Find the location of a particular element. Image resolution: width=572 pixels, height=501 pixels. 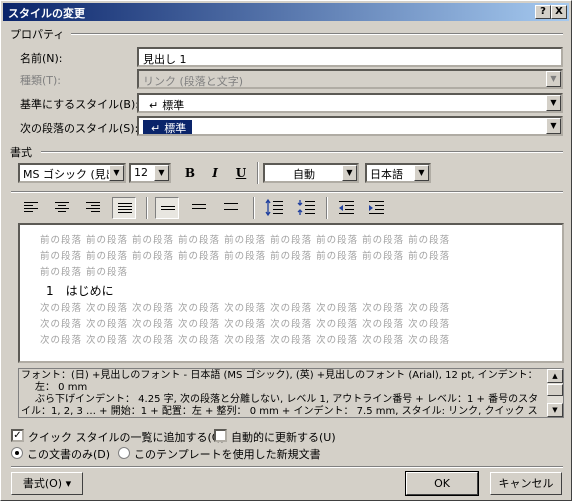

dialog-title: スタイルの変更 is located at coordinates (46, 13).